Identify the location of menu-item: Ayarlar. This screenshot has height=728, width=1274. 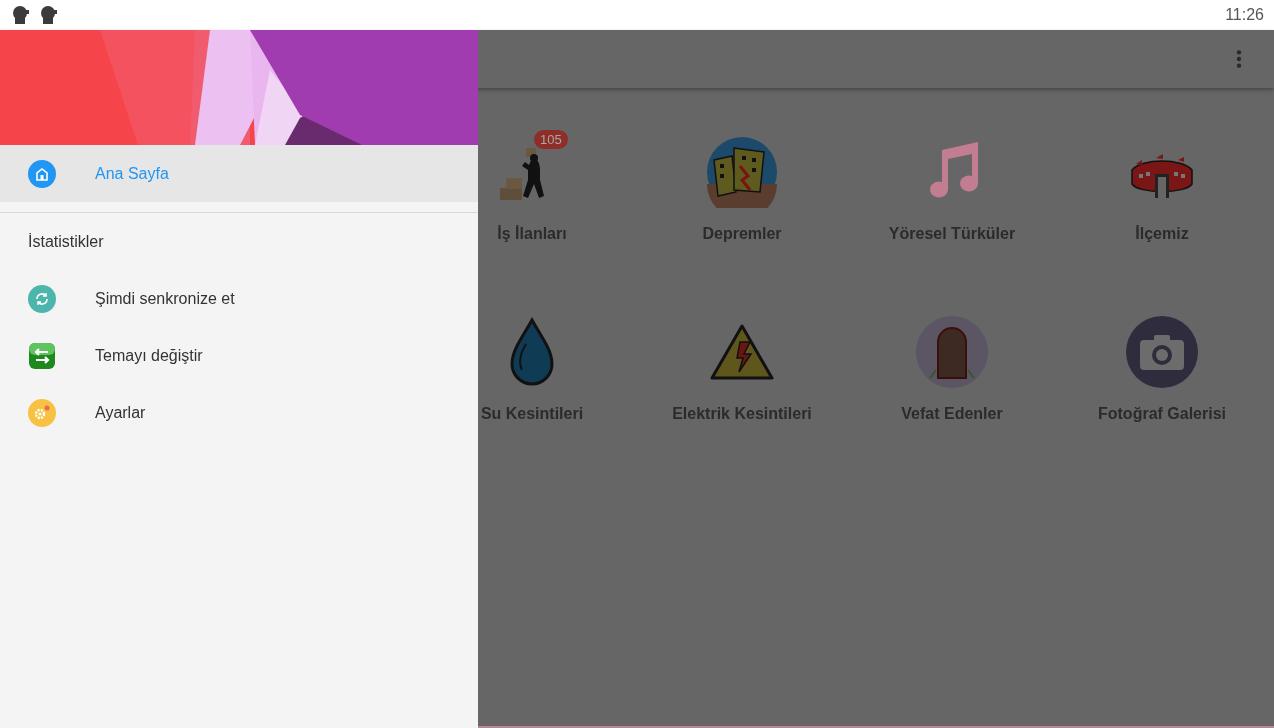
(239, 412).